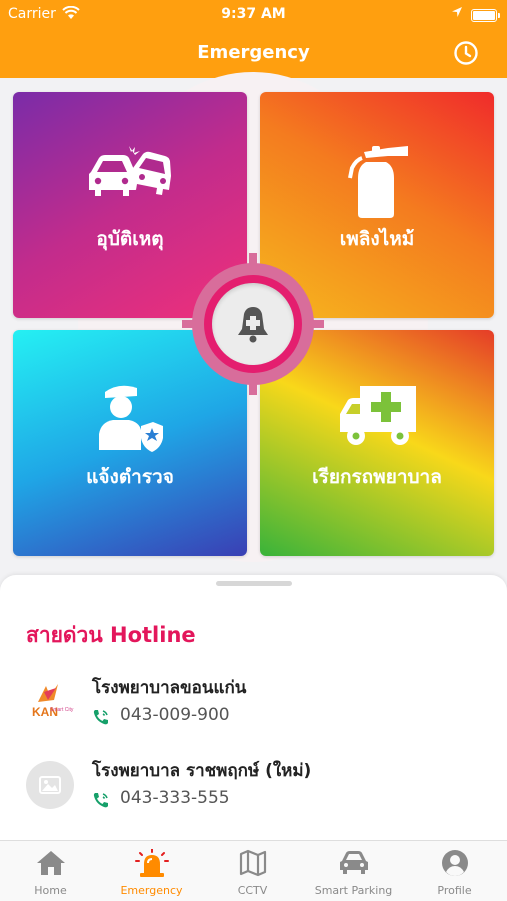 Image resolution: width=507 pixels, height=901 pixels. I want to click on sos-button, so click(253, 324).